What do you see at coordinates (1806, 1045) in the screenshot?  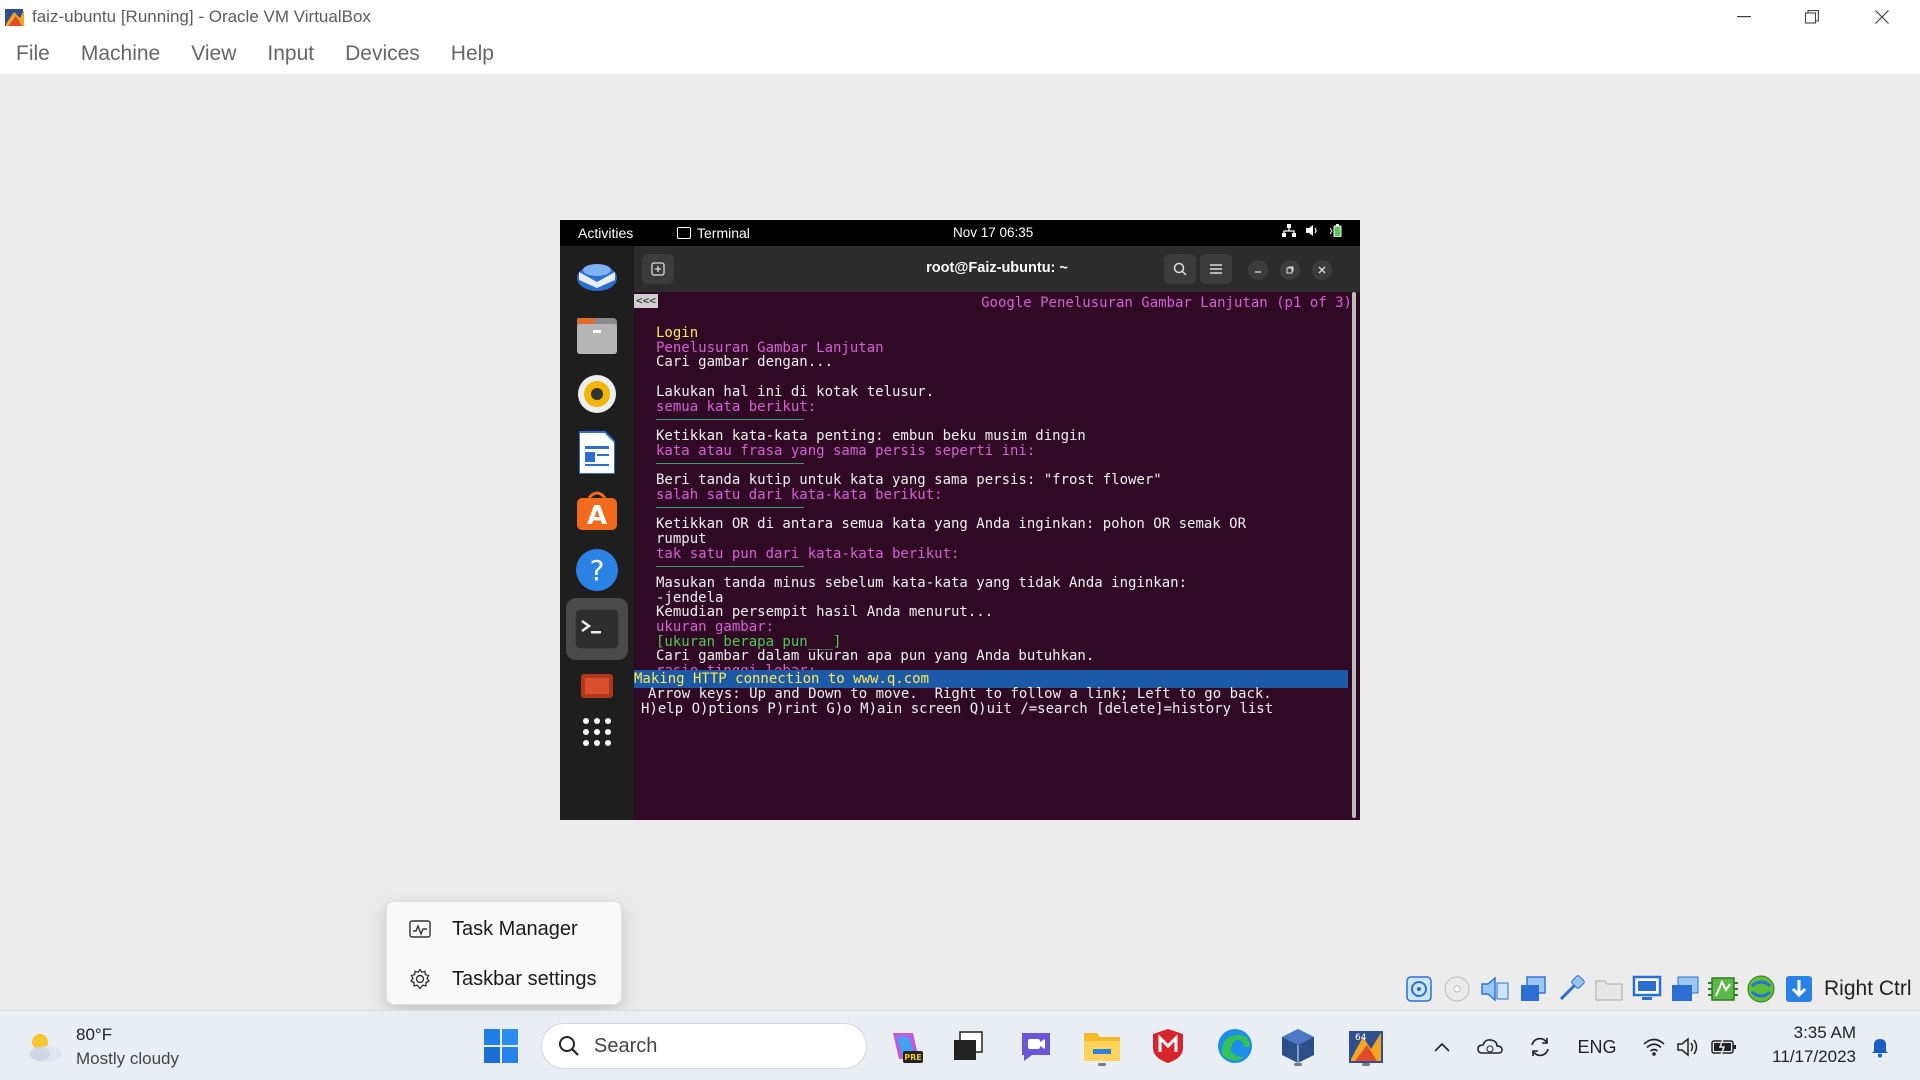 I see `taskbar-clock: 3:35 AM 11/17/2023` at bounding box center [1806, 1045].